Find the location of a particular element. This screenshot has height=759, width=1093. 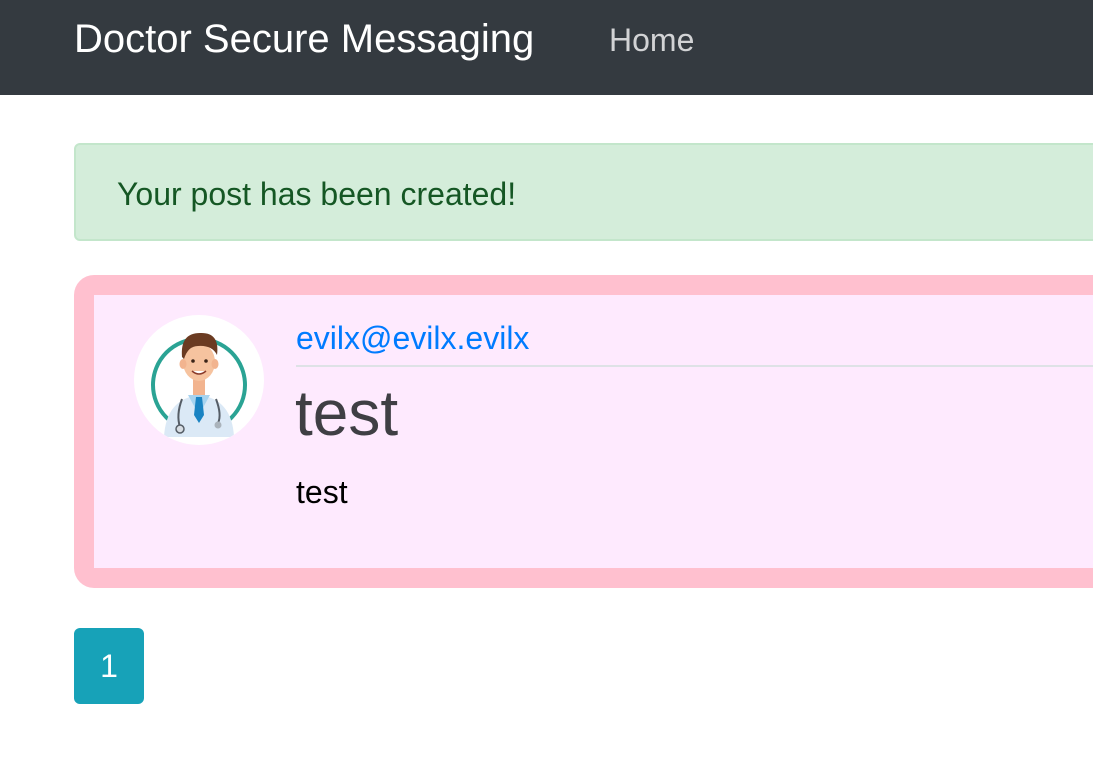

pagination-page-1: 1 is located at coordinates (109, 666).